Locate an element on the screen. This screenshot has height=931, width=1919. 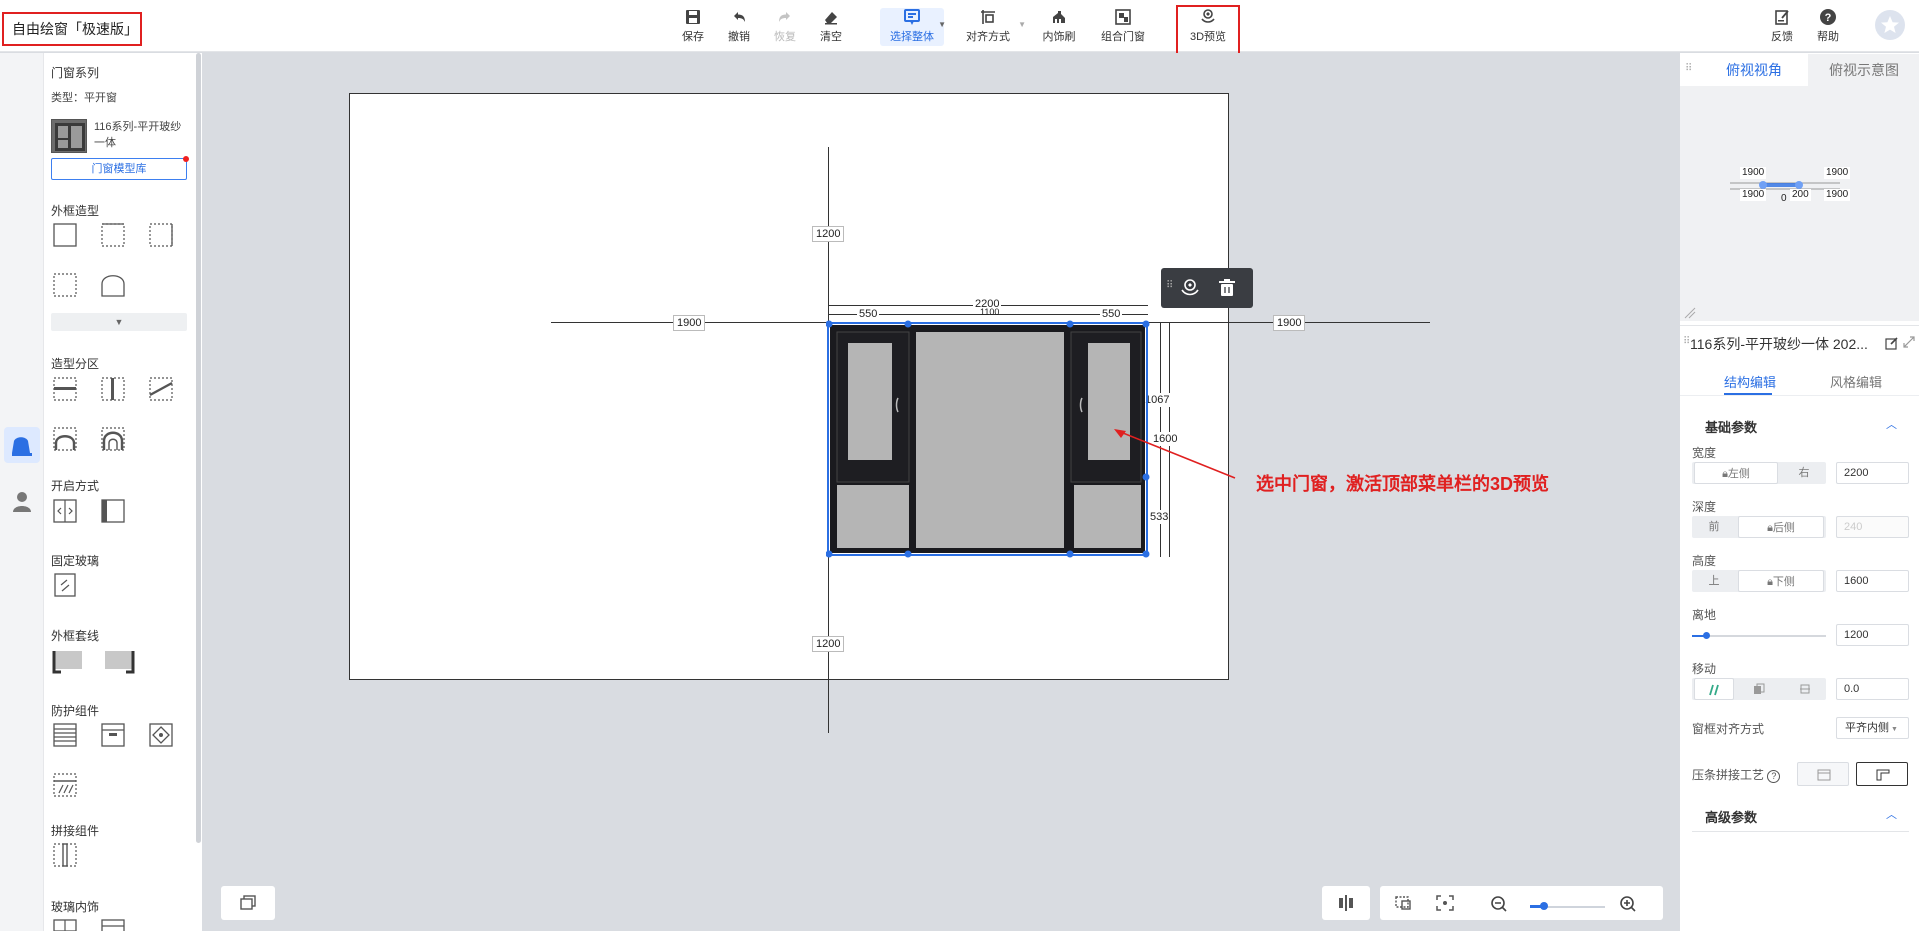
zoom-slider-knob is located at coordinates (1544, 906).